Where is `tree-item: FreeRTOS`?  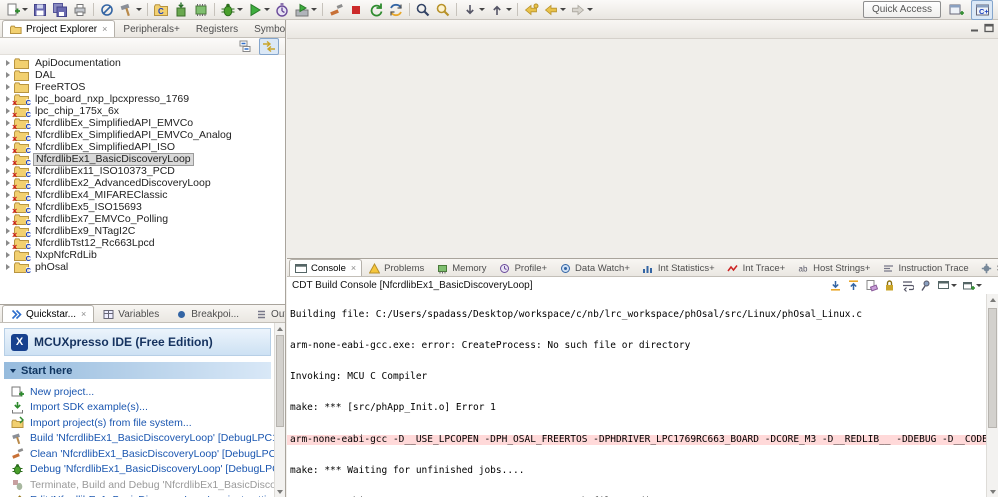
tree-item: FreeRTOS is located at coordinates (142, 87).